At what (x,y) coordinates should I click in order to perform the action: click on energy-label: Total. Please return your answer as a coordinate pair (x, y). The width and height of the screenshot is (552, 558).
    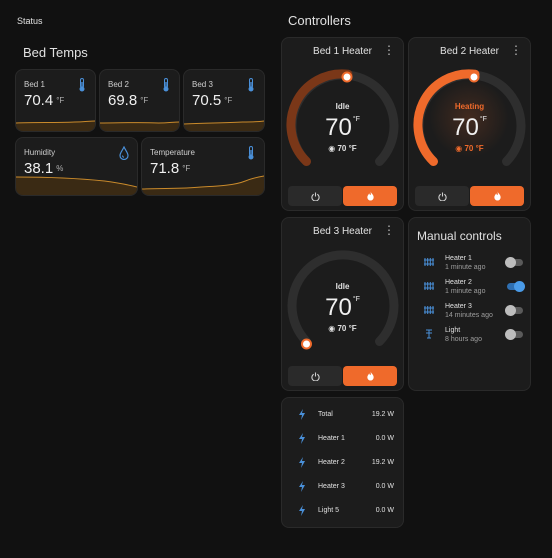
    Looking at the image, I should click on (325, 414).